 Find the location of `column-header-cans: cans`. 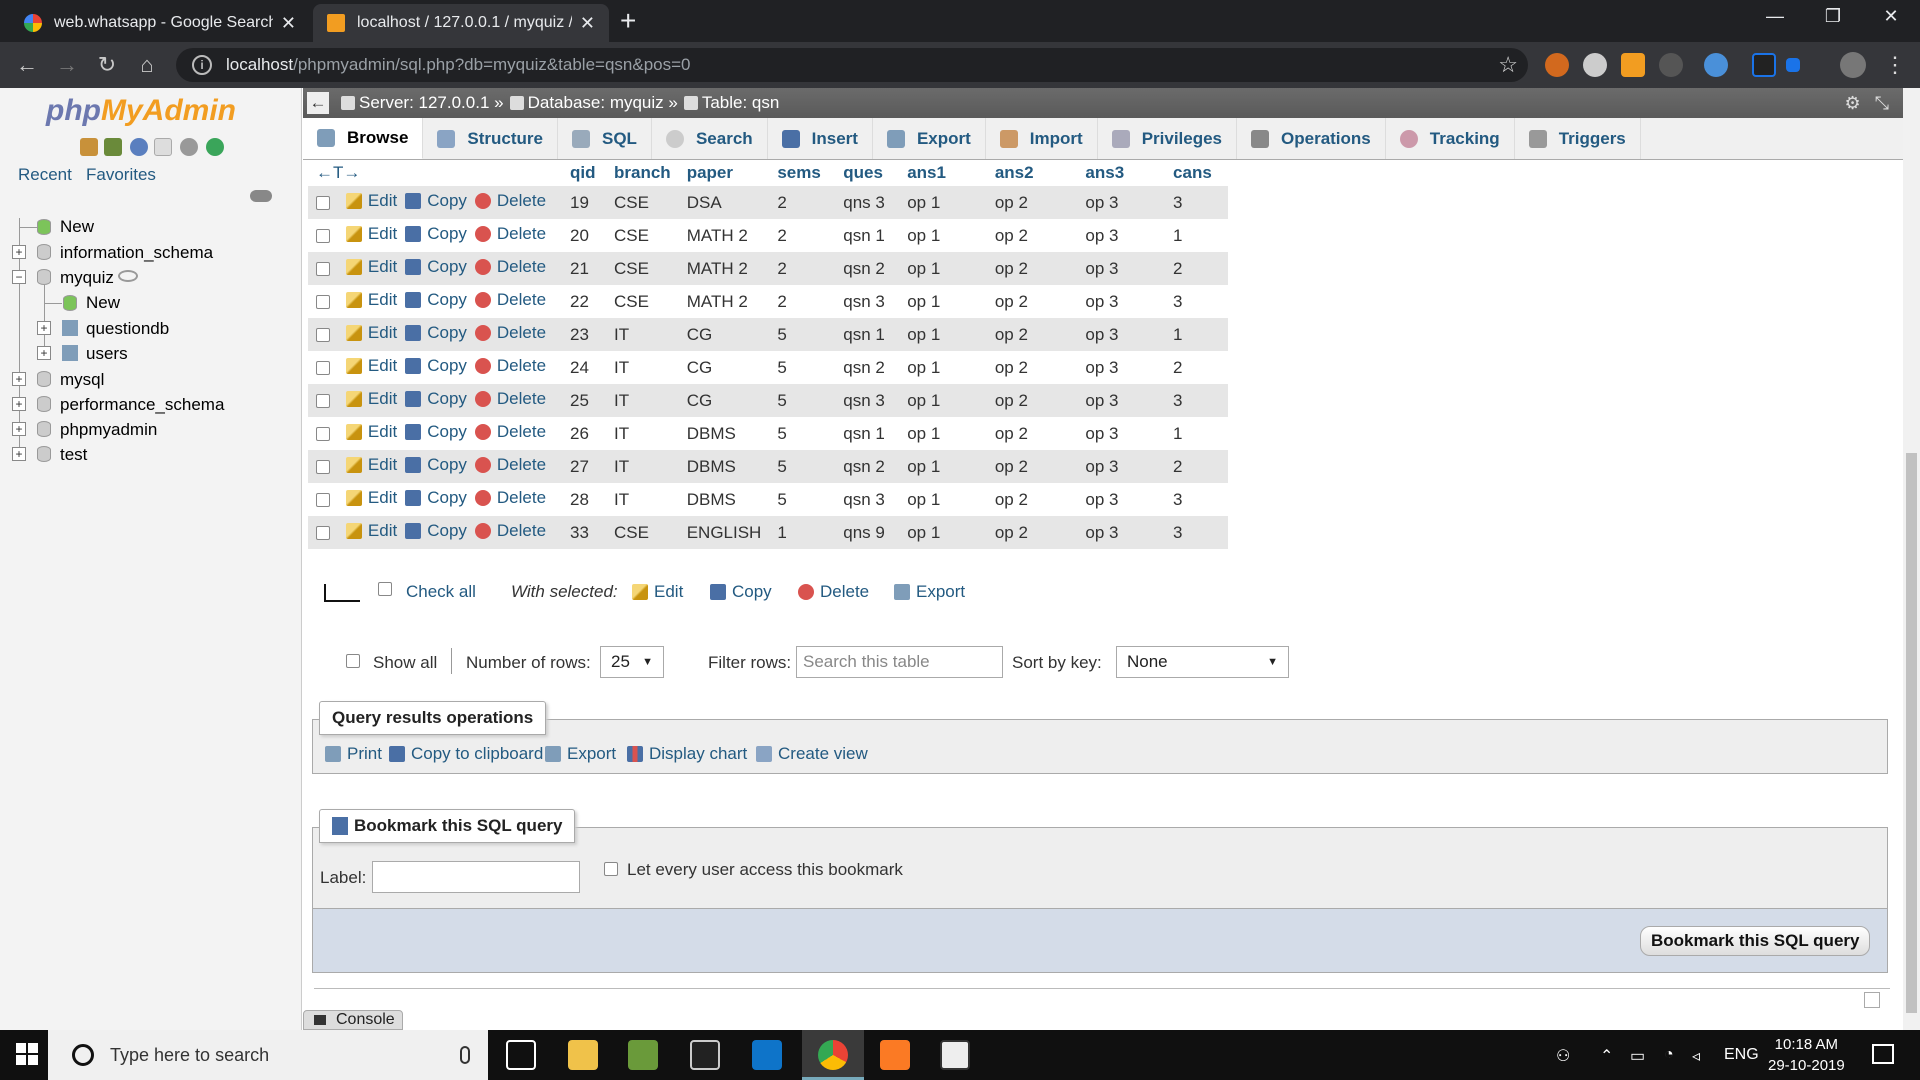

column-header-cans: cans is located at coordinates (1196, 173).